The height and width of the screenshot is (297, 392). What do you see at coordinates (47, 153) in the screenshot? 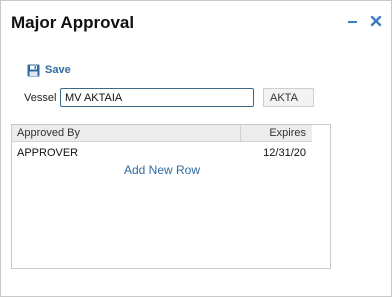
I see `cell-approved-by: APPROVER` at bounding box center [47, 153].